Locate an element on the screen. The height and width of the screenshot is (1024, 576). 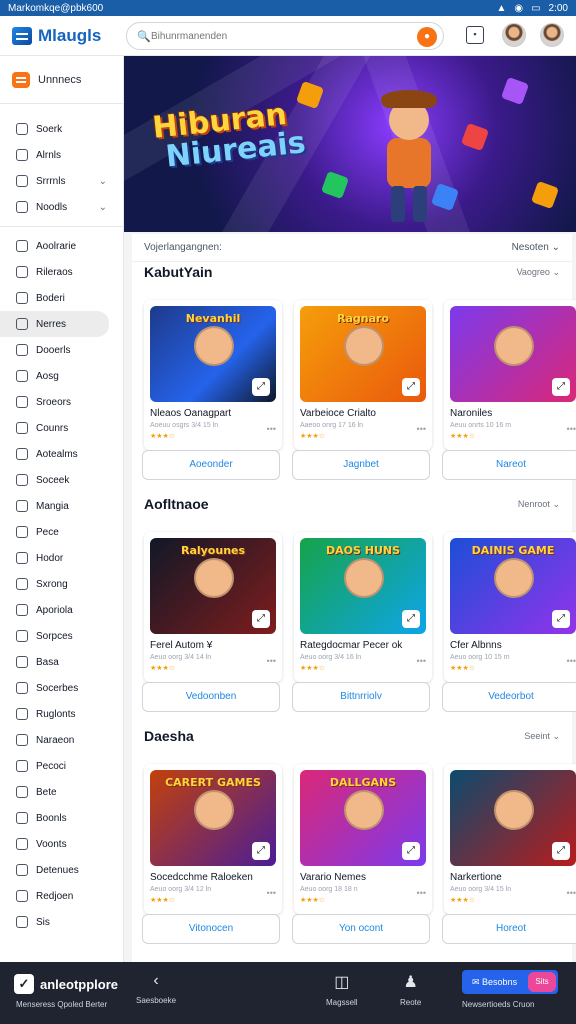
card-action-button: Bittnrriolv is located at coordinates (361, 697).